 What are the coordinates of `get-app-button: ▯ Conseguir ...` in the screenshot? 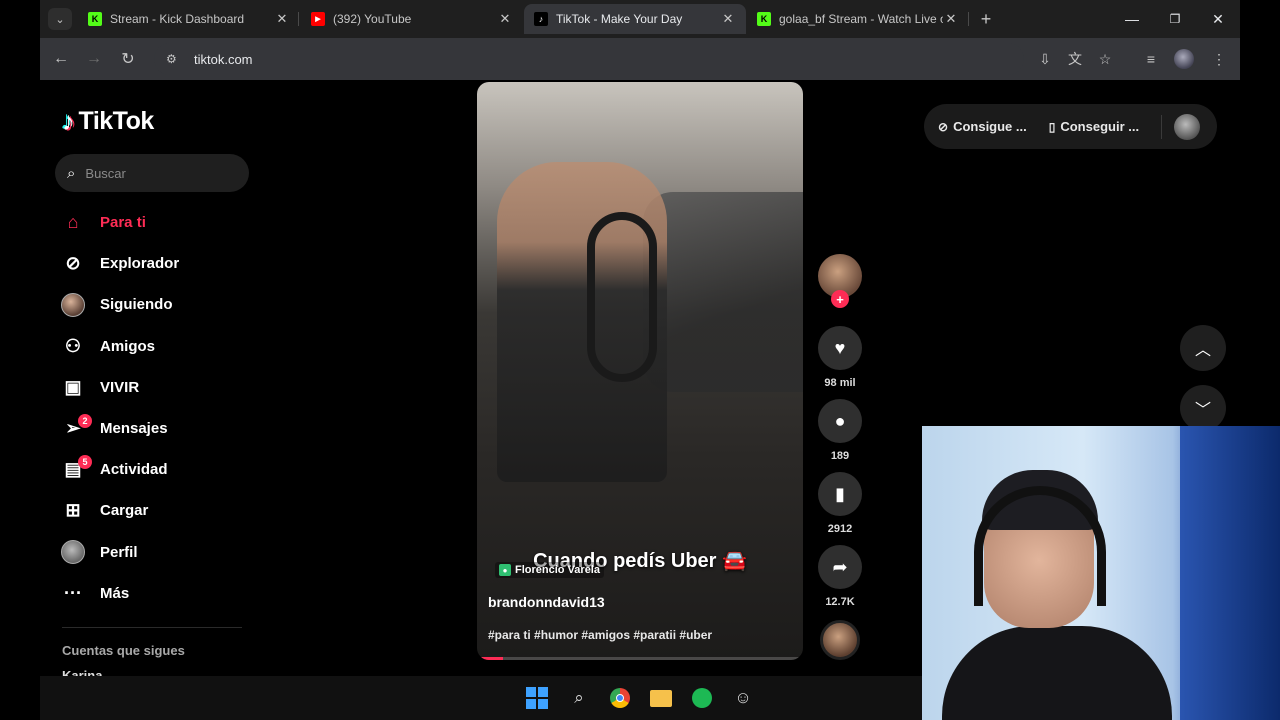 It's located at (1094, 126).